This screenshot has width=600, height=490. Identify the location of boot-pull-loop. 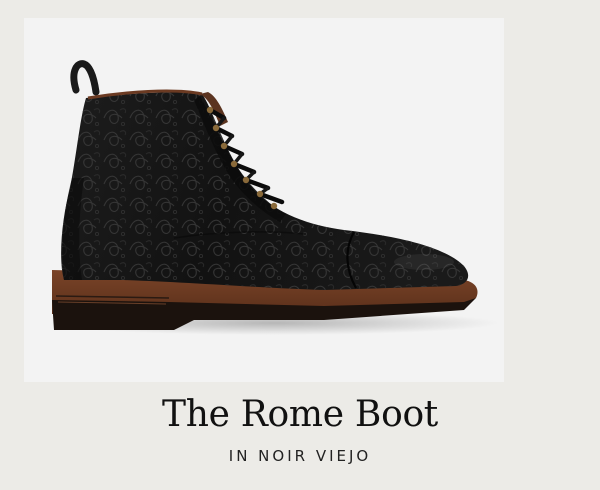
(85, 78).